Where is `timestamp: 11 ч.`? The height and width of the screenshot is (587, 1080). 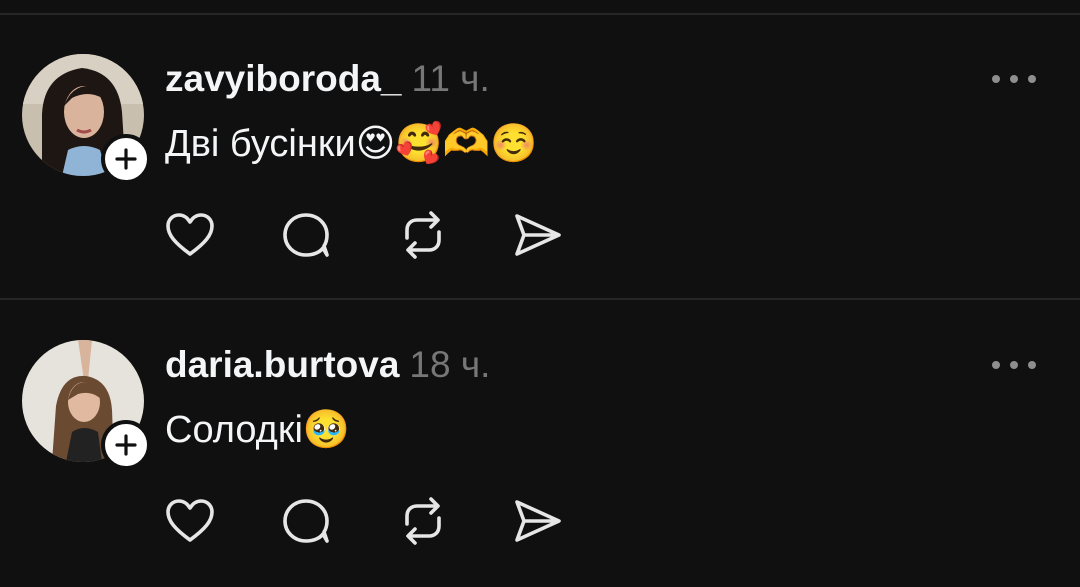 timestamp: 11 ч. is located at coordinates (450, 78).